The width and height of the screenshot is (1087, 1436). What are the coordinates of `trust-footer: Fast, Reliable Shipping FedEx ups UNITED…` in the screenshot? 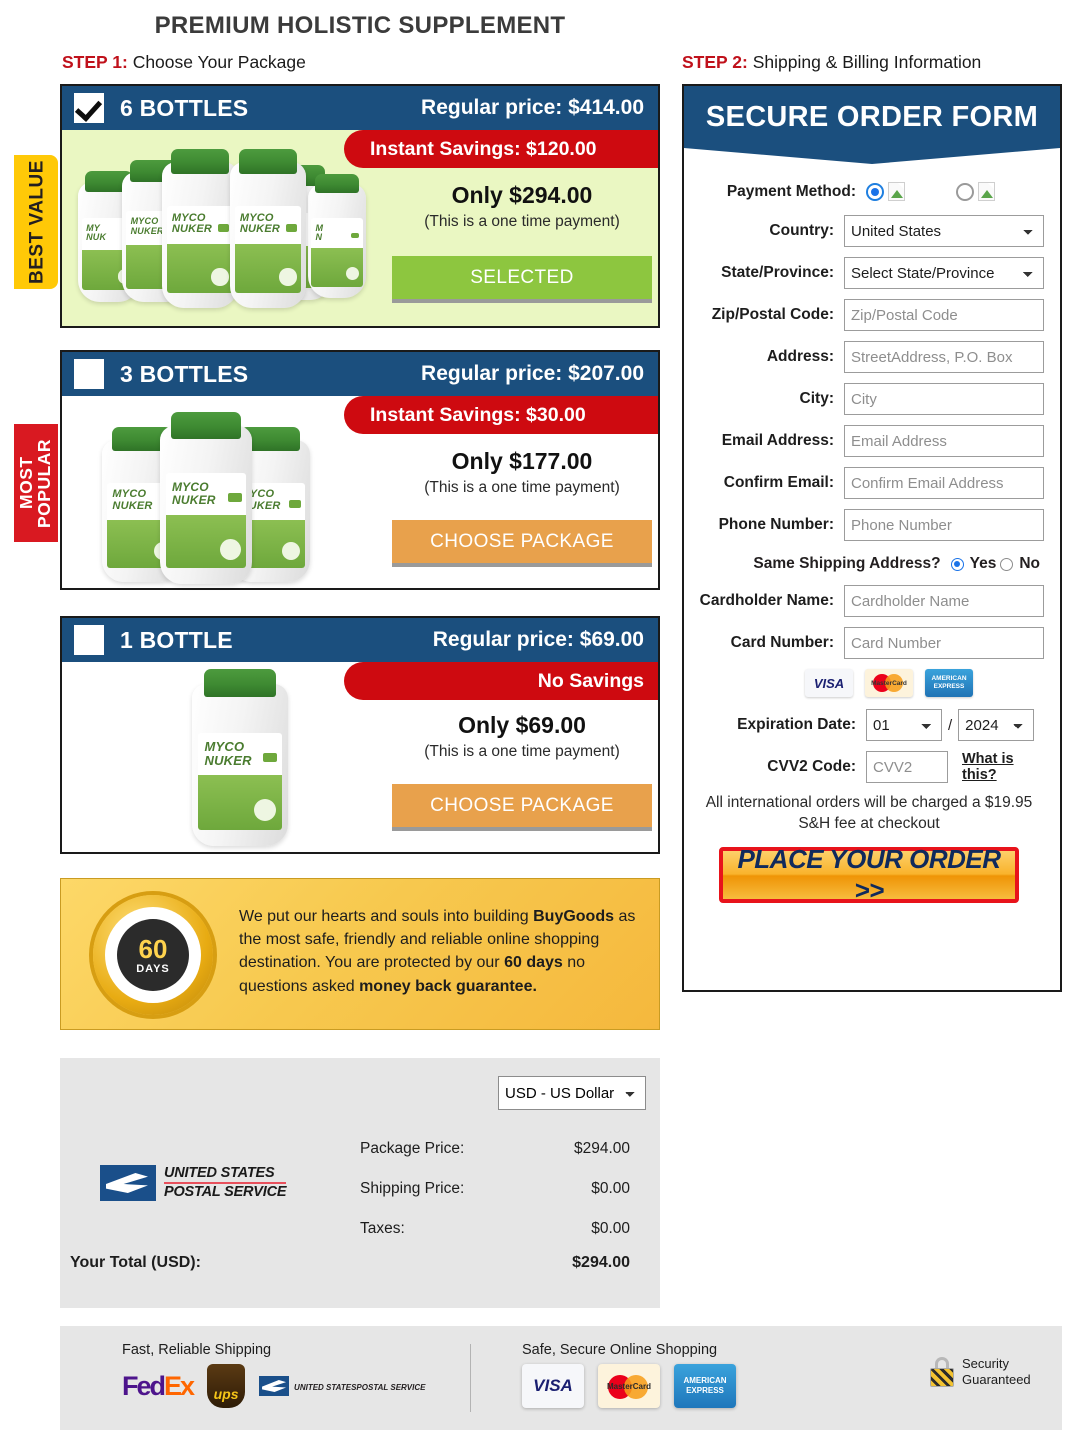 It's located at (561, 1378).